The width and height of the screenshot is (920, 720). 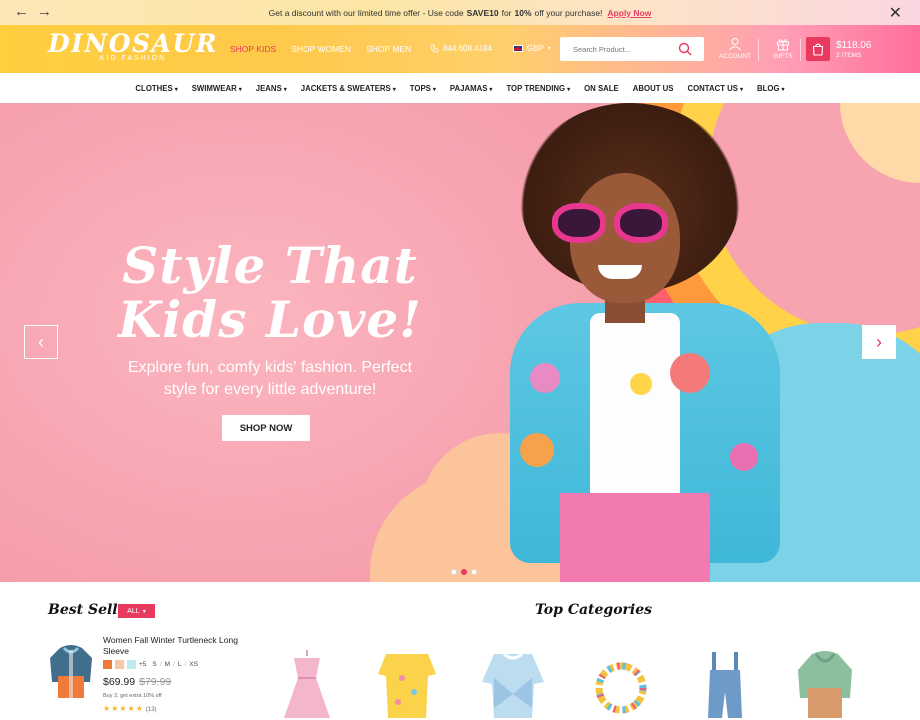 I want to click on shop-men-link: SHOP MEN, so click(x=388, y=49).